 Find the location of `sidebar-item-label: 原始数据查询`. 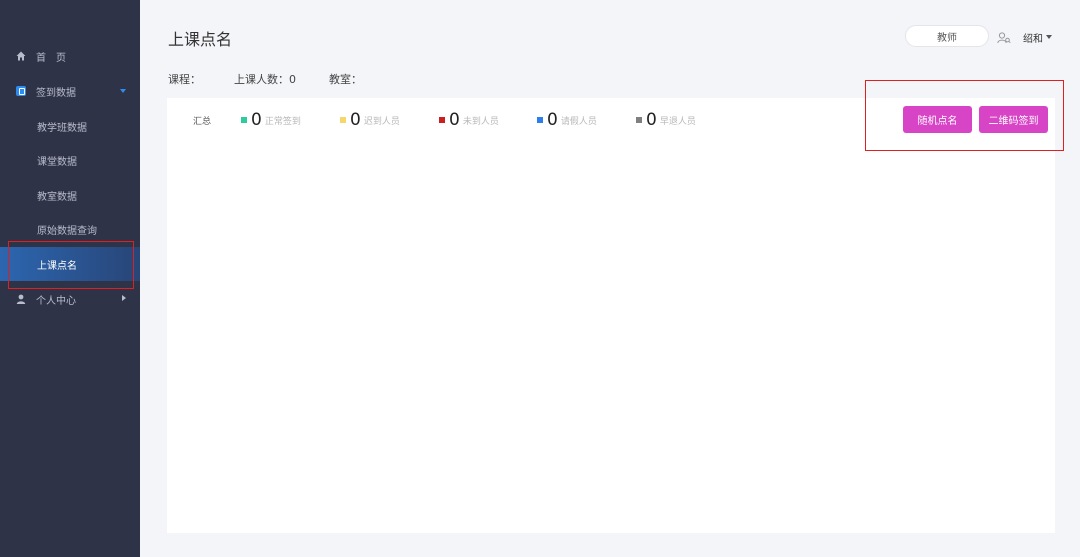

sidebar-item-label: 原始数据查询 is located at coordinates (67, 231).